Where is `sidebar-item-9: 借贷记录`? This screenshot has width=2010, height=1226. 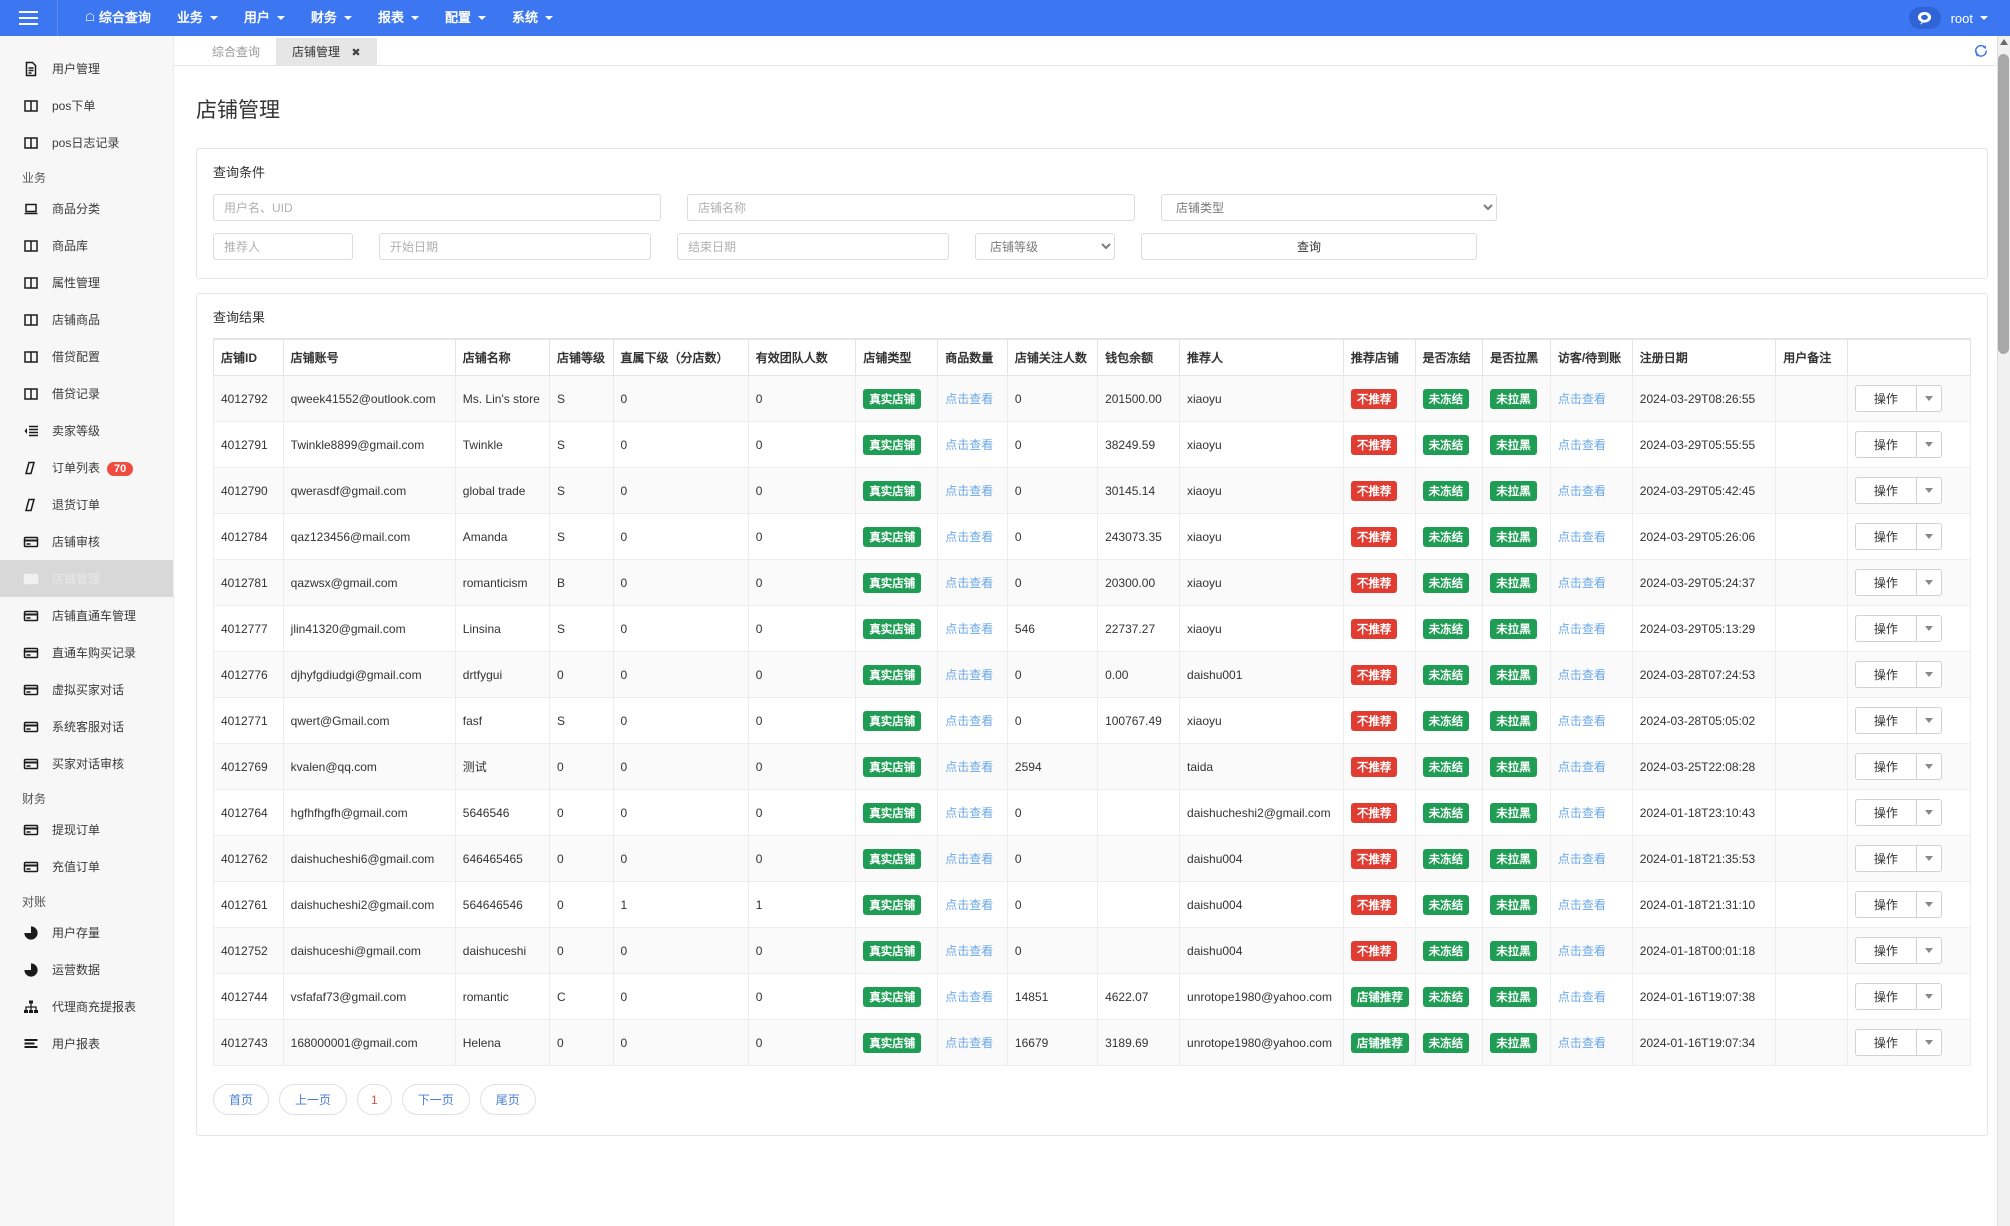 sidebar-item-9: 借贷记录 is located at coordinates (86, 393).